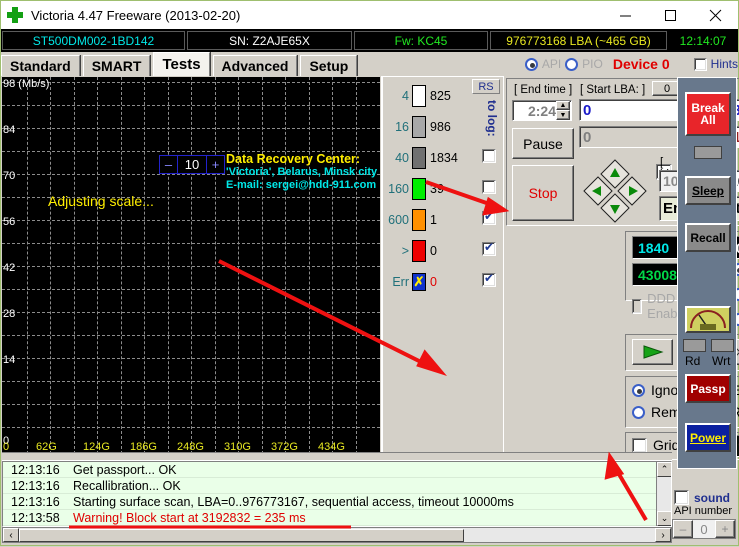 This screenshot has height=547, width=739. I want to click on to-log-label: to log:, so click(492, 118).